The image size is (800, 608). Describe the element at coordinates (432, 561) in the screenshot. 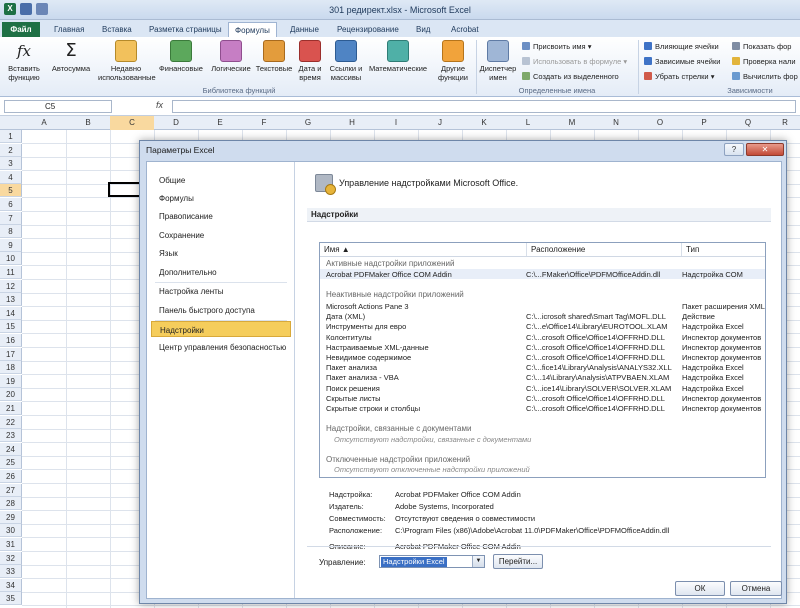

I see `manage-select: Надстройки Excel ▼` at that location.